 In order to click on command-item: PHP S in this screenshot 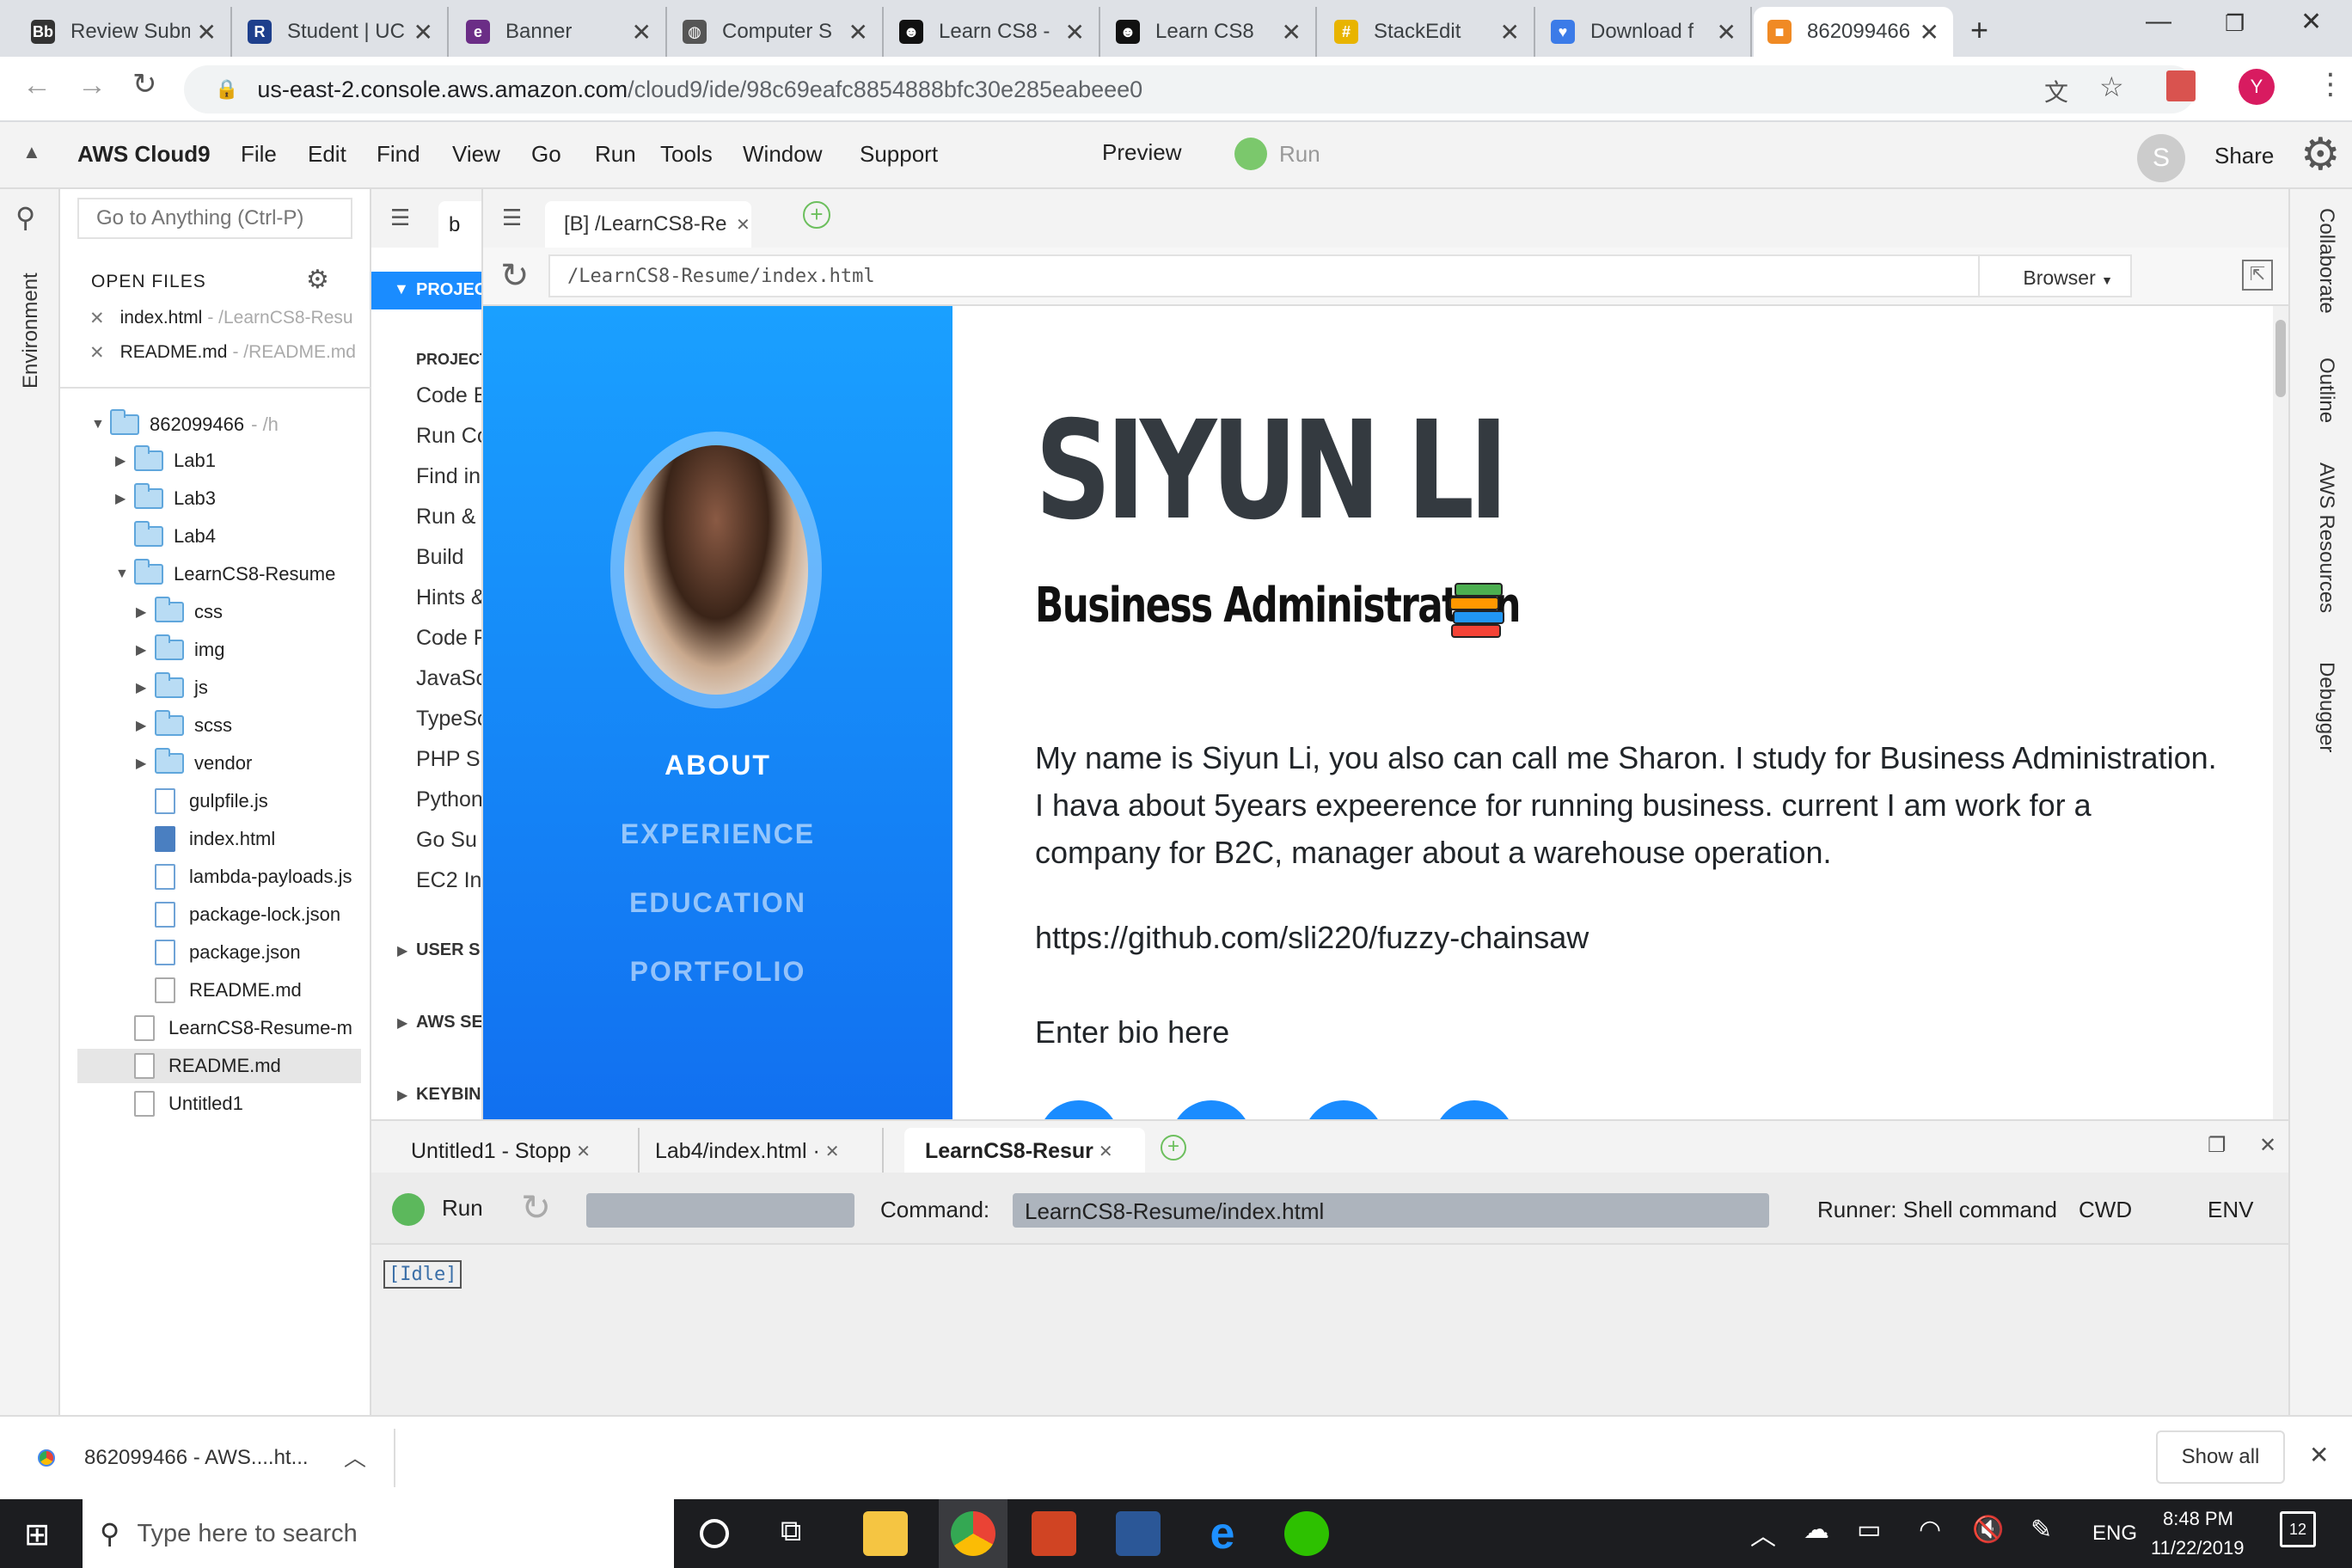, I will do `click(448, 759)`.